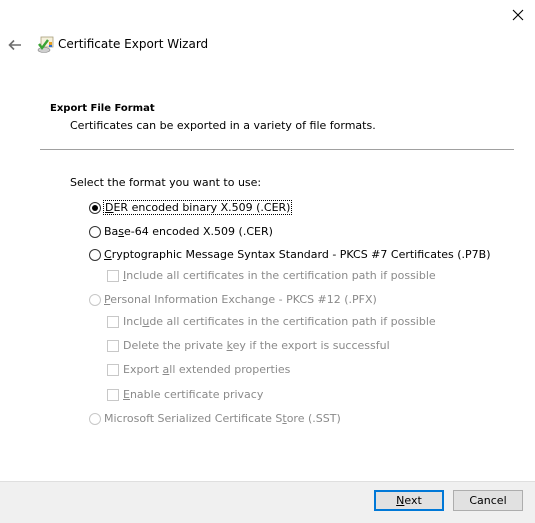 The image size is (535, 523). I want to click on header-divider, so click(277, 149).